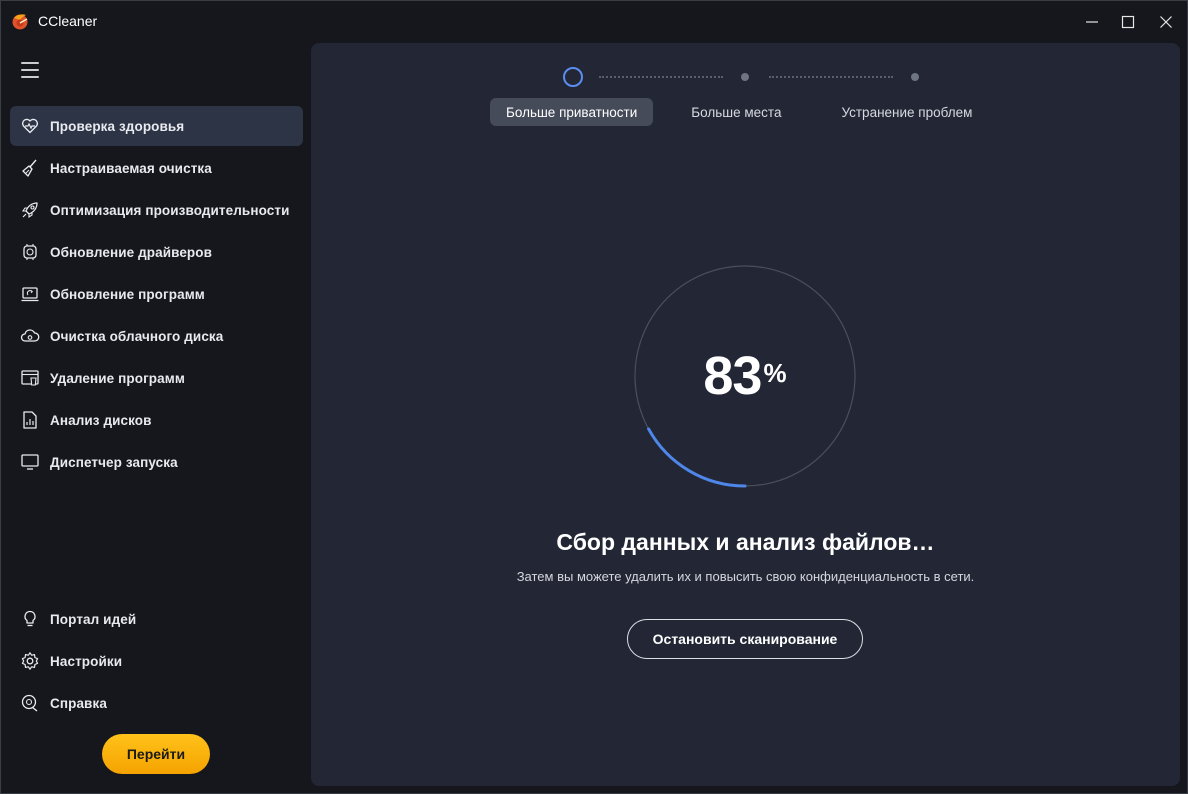 The width and height of the screenshot is (1188, 794). I want to click on sidebar-item-label: Обновление программ, so click(127, 294).